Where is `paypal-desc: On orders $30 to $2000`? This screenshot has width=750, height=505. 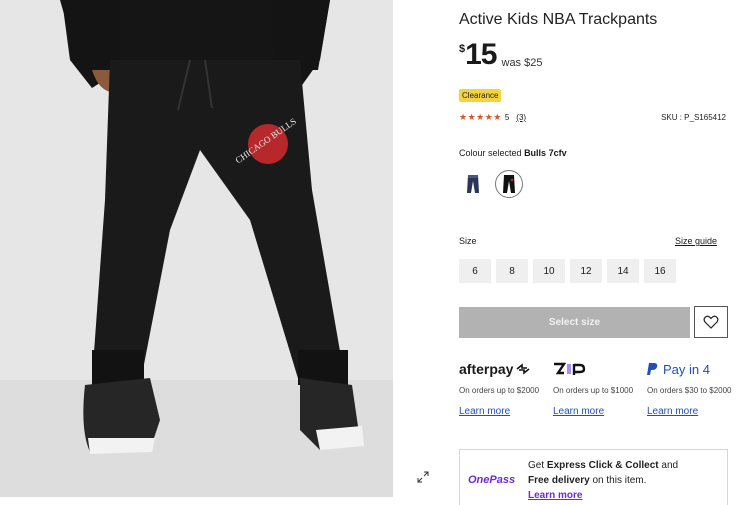
paypal-desc: On orders $30 to $2000 is located at coordinates (689, 390).